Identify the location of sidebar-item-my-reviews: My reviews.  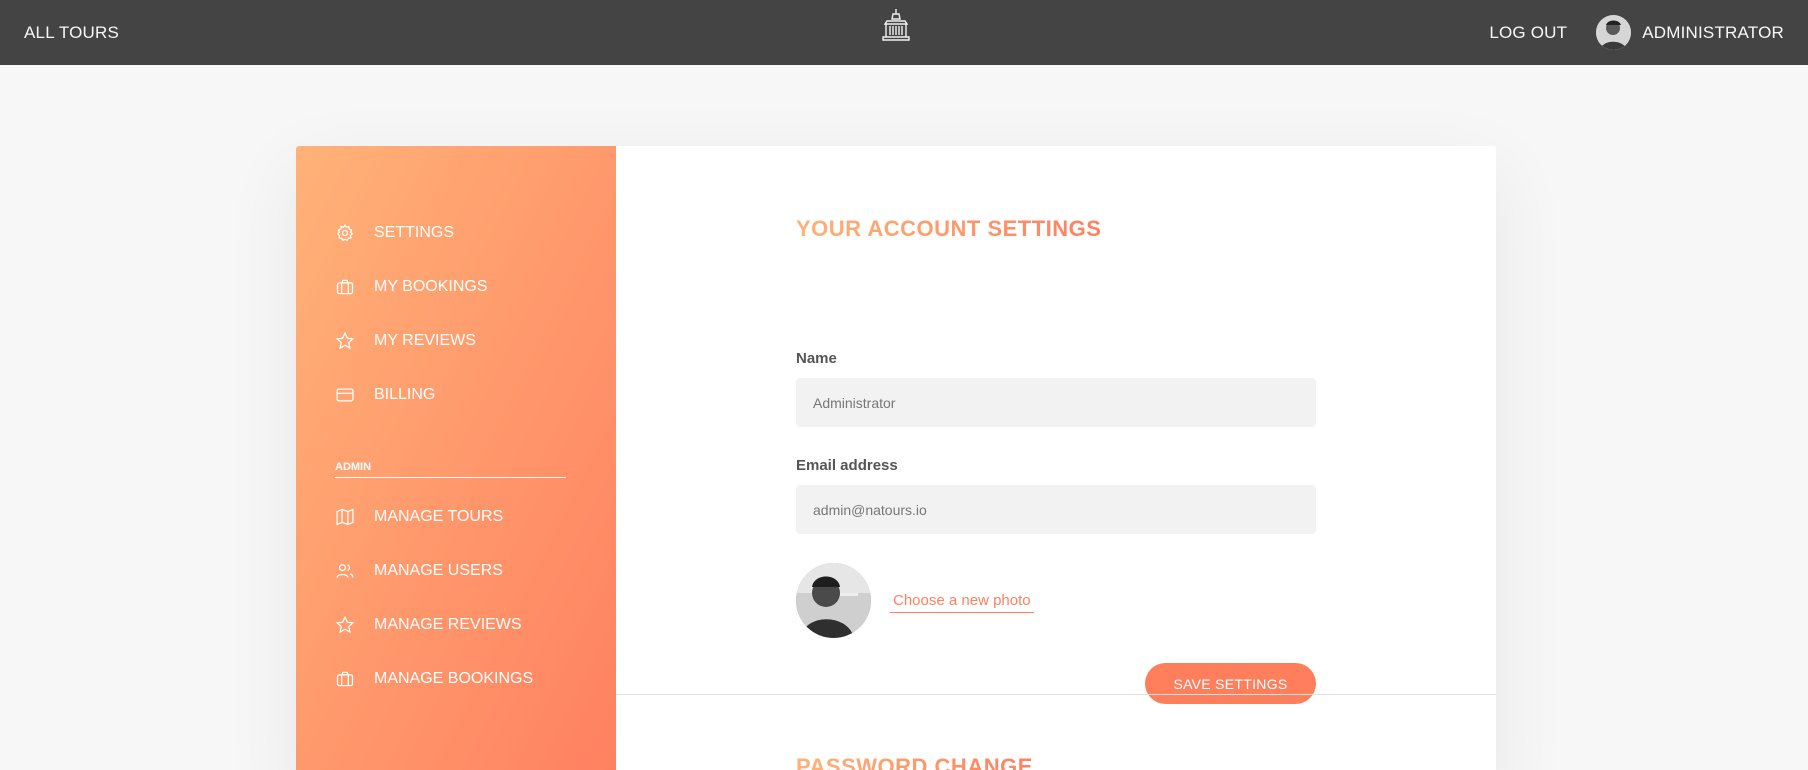
(456, 341).